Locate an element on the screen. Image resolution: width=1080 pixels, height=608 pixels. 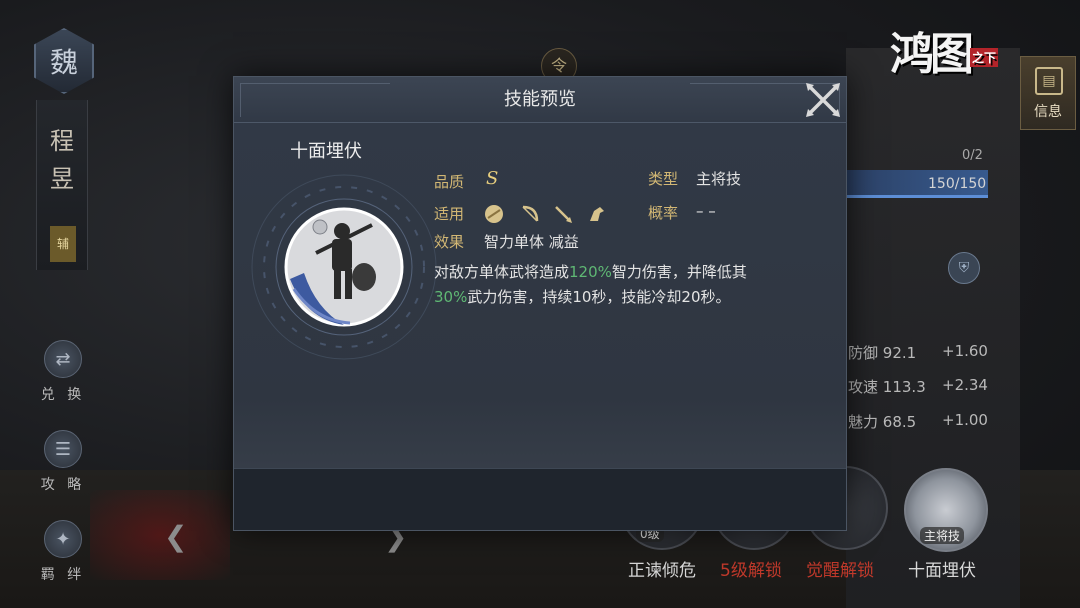
guide-scroll-icon: ☰ is located at coordinates (63, 449).